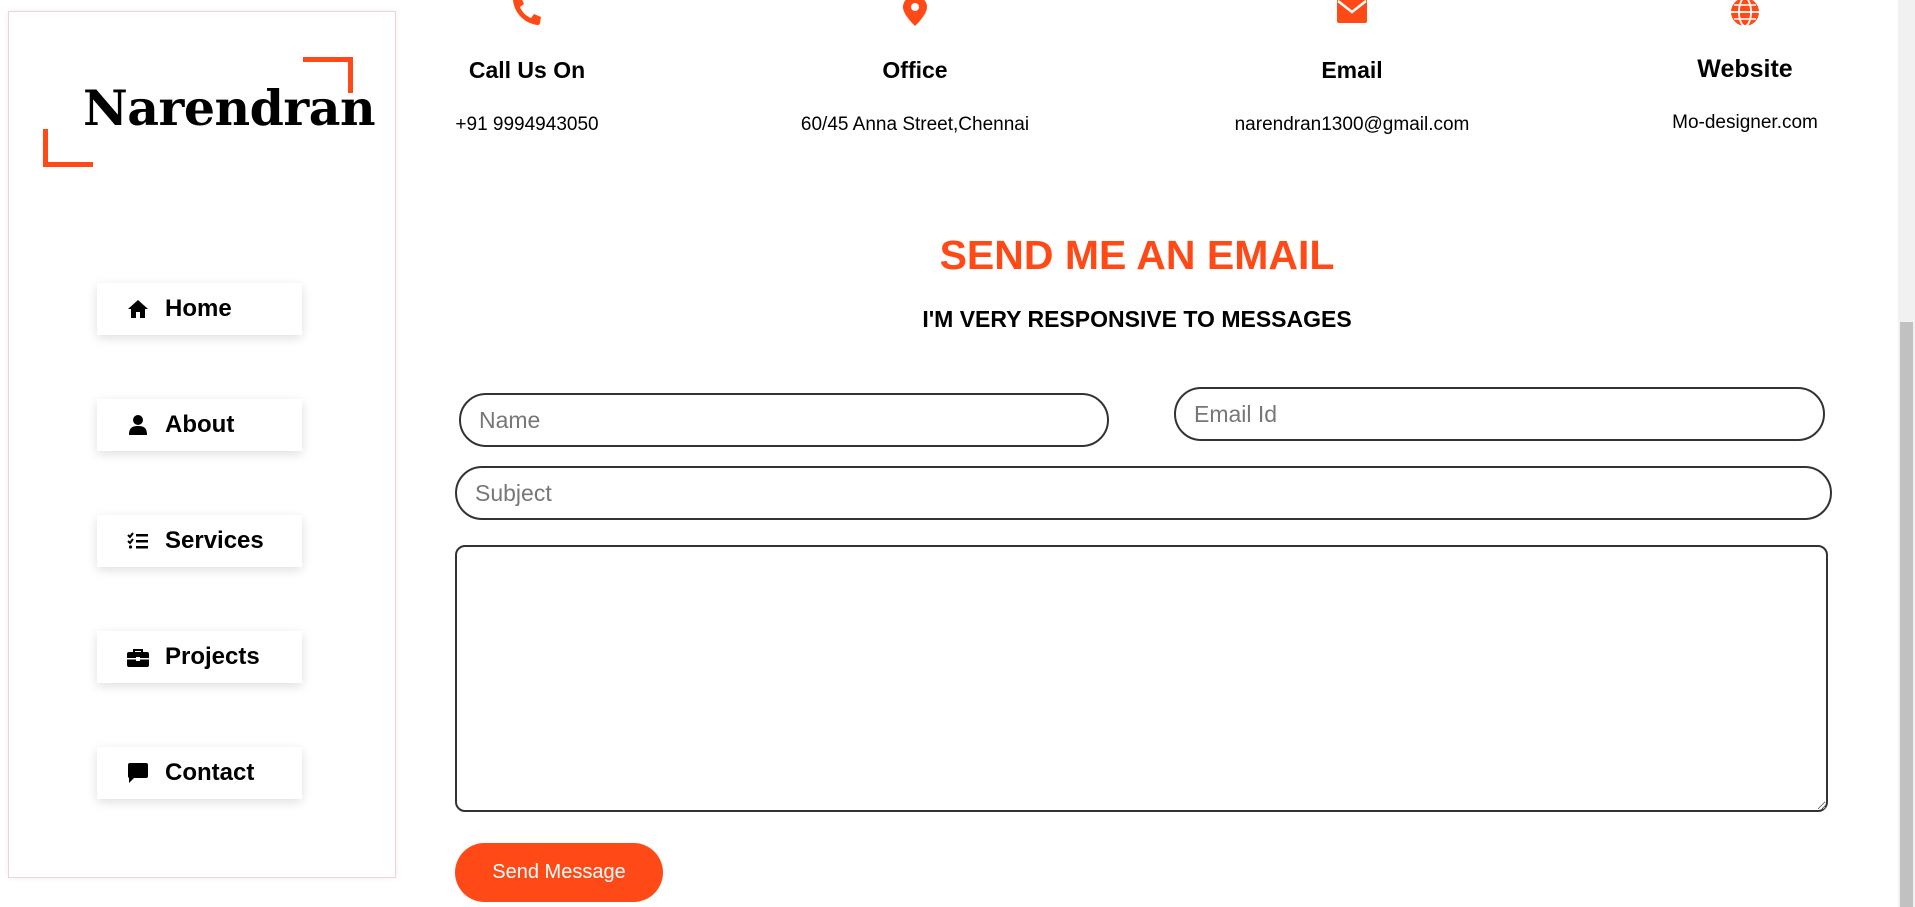  Describe the element at coordinates (915, 70) in the screenshot. I see `contact-title: Office` at that location.